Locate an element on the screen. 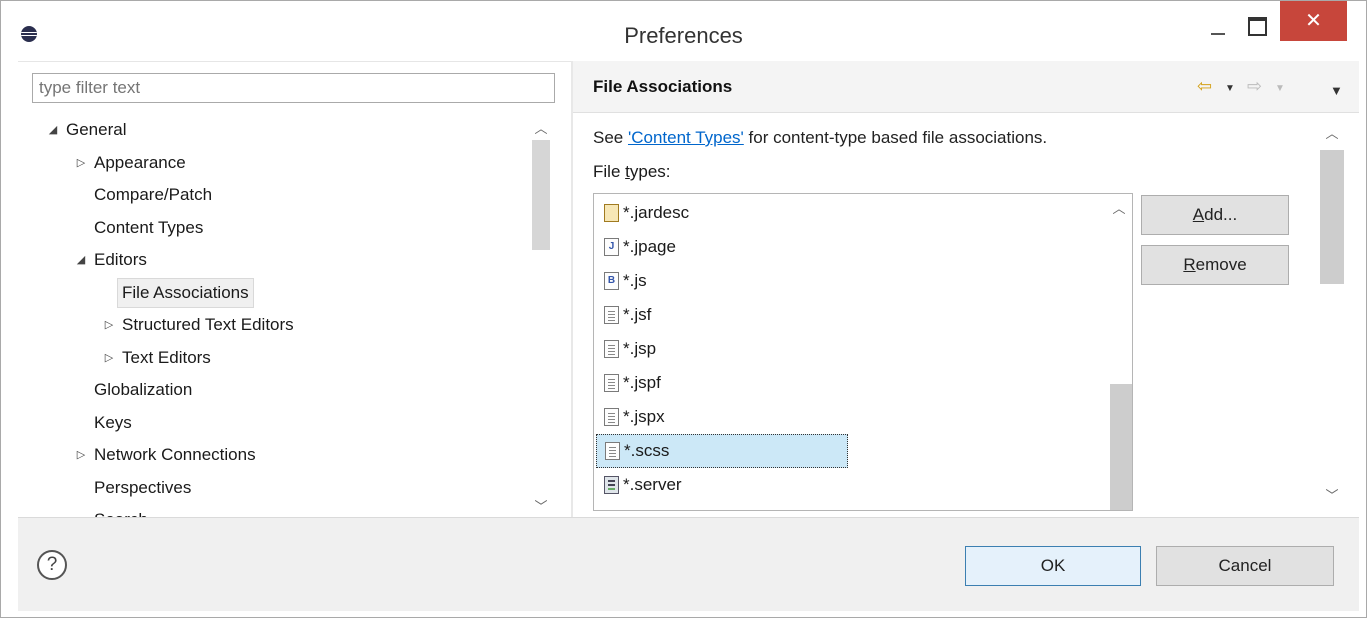  back-arrow-icon: ⇦ is located at coordinates (1204, 86).